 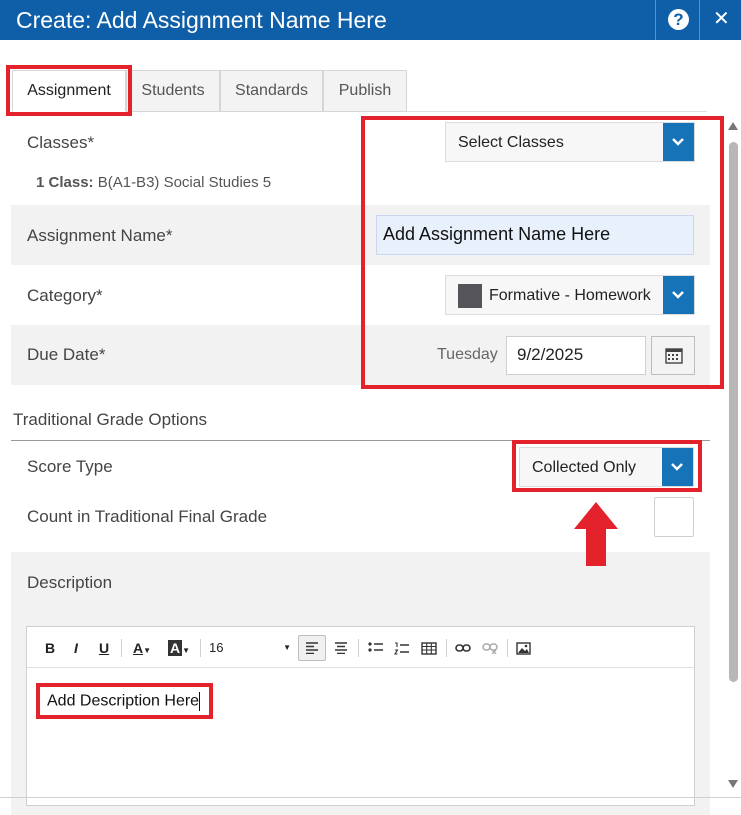 What do you see at coordinates (65, 182) in the screenshot?
I see `classes-count: 1 Class:` at bounding box center [65, 182].